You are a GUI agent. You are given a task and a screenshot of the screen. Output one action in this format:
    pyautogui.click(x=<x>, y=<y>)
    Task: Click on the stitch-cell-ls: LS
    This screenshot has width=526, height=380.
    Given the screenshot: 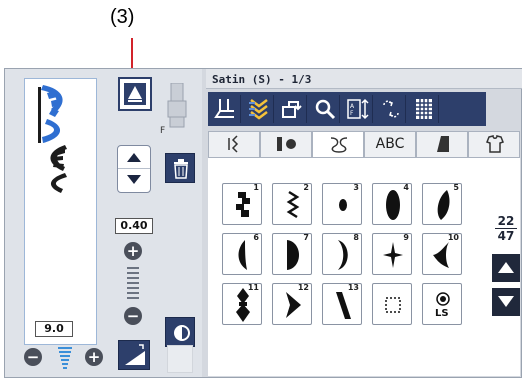 What is the action you would take?
    pyautogui.click(x=442, y=304)
    